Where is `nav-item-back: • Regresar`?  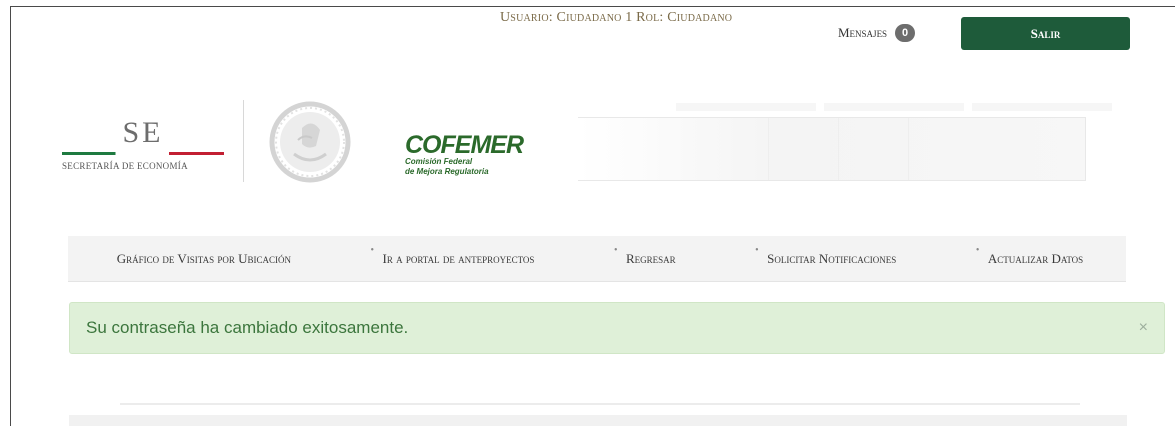
nav-item-back: • Regresar is located at coordinates (645, 256).